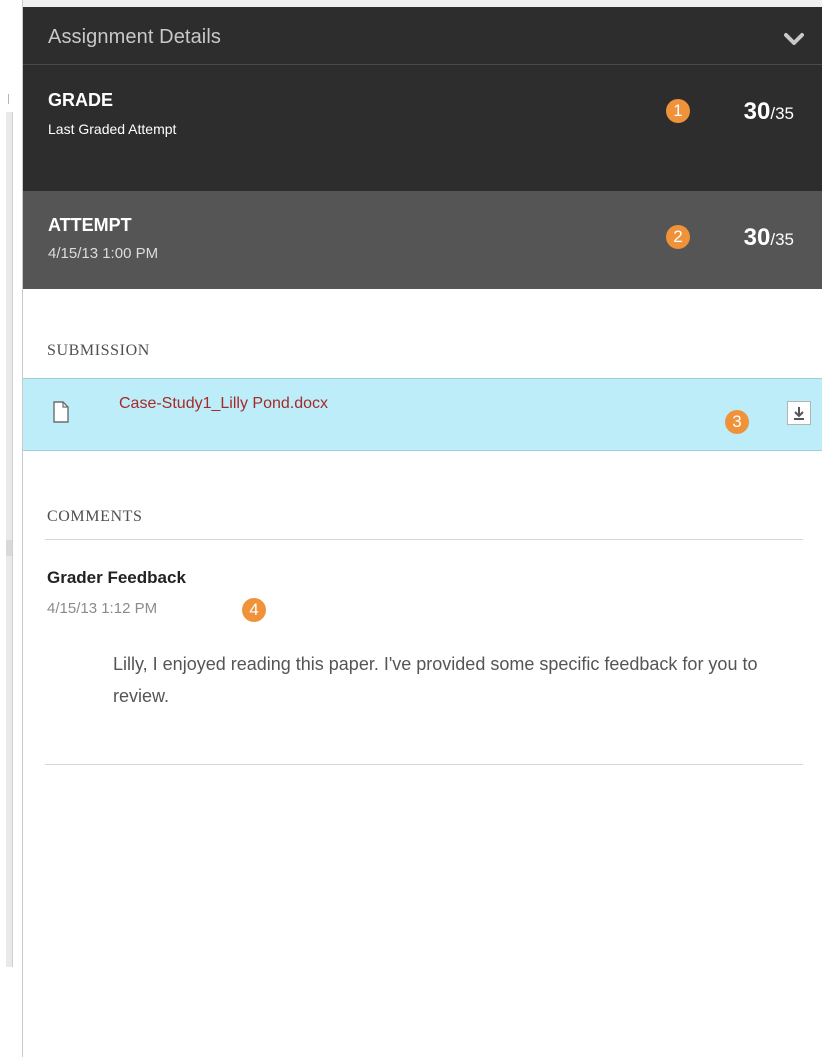 Image resolution: width=822 pixels, height=1057 pixels. I want to click on attempt-date: 4/15/13 1:00 PM, so click(103, 253).